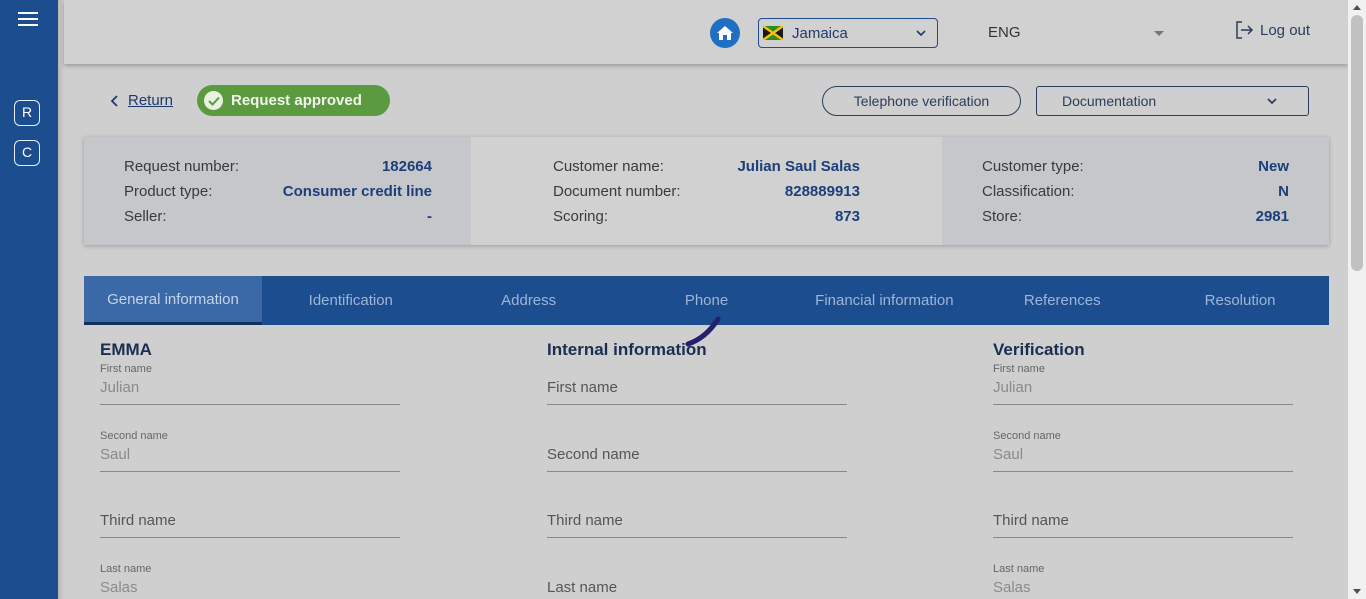  What do you see at coordinates (406, 166) in the screenshot?
I see `request-number: 182664` at bounding box center [406, 166].